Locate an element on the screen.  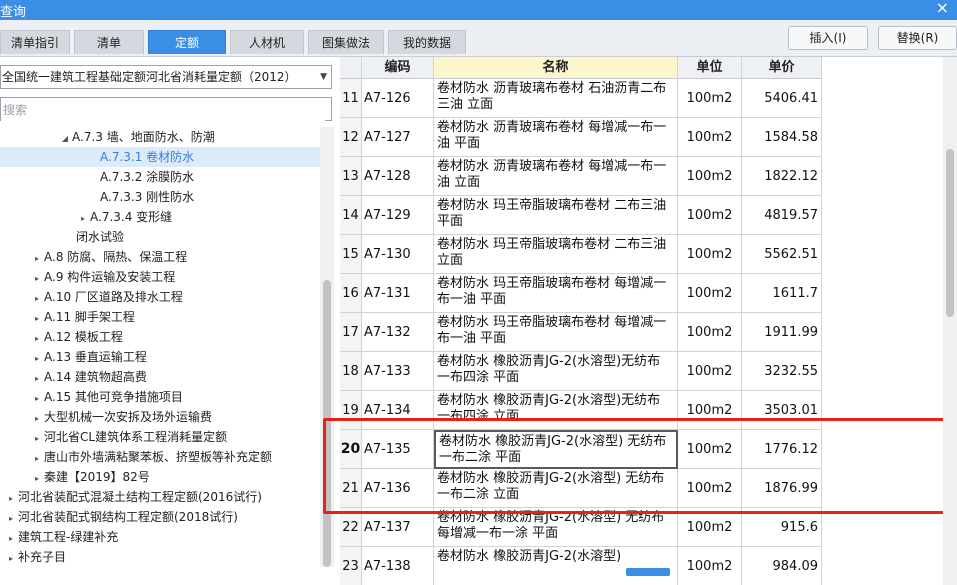
code-cell: A7-129 is located at coordinates (398, 215).